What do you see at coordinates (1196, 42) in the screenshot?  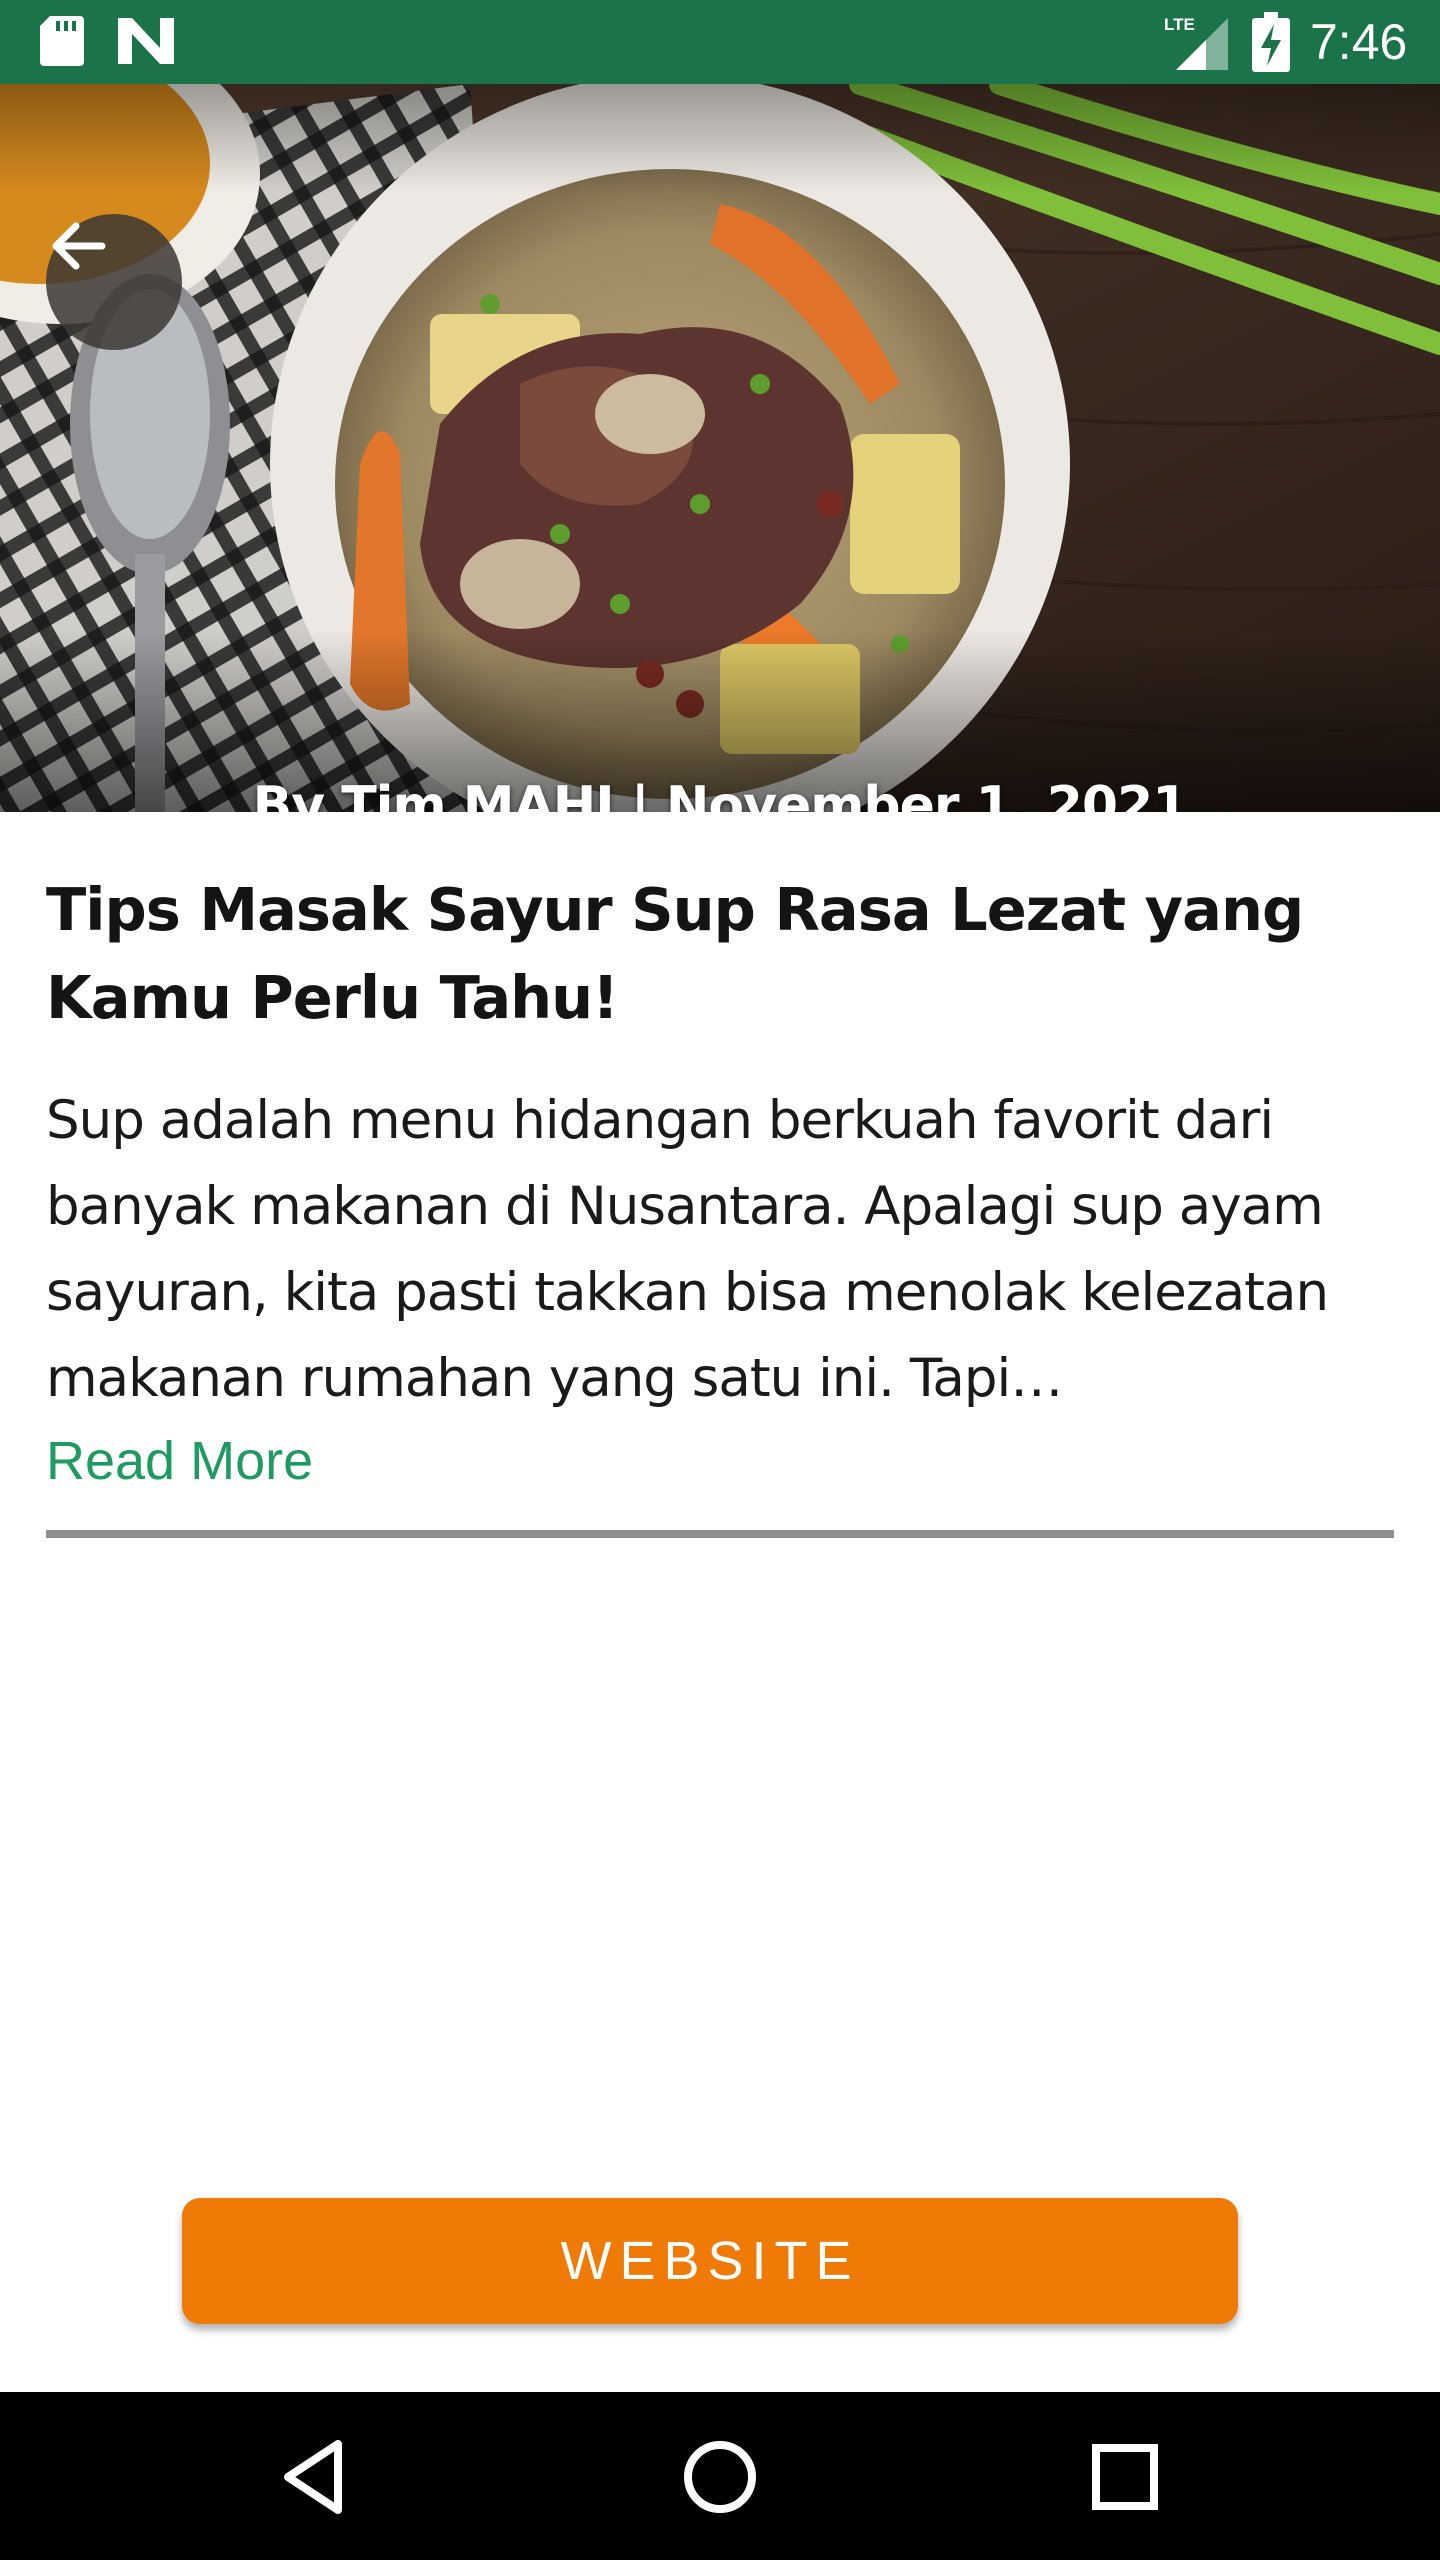 I see `lte-signal-icon: LTE` at bounding box center [1196, 42].